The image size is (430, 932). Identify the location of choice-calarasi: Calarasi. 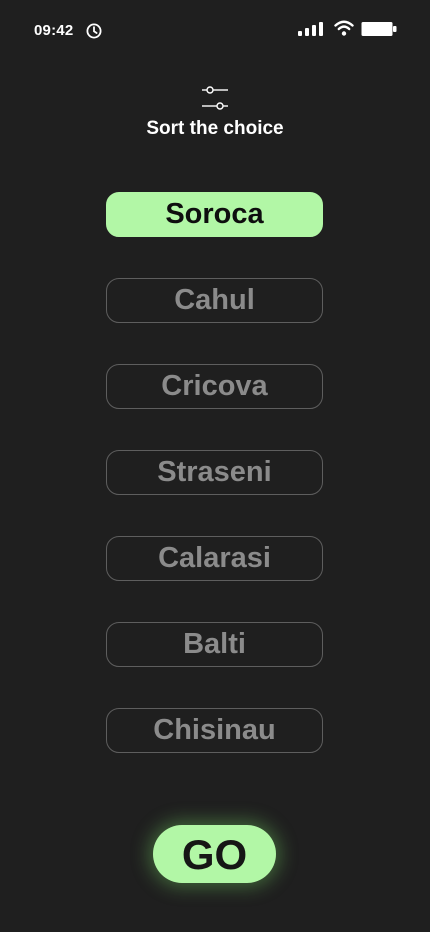
(214, 558).